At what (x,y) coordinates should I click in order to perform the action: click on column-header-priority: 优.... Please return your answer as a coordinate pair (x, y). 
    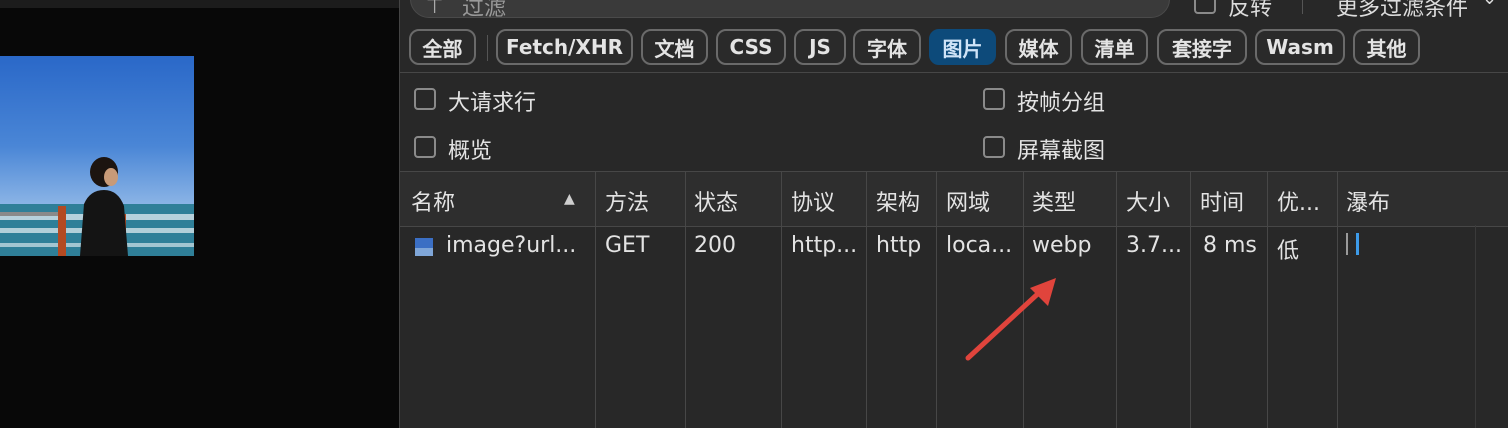
    Looking at the image, I should click on (1298, 201).